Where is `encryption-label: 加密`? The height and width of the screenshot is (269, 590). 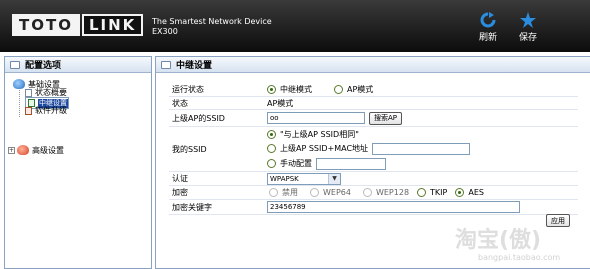 encryption-label: 加密 is located at coordinates (180, 192).